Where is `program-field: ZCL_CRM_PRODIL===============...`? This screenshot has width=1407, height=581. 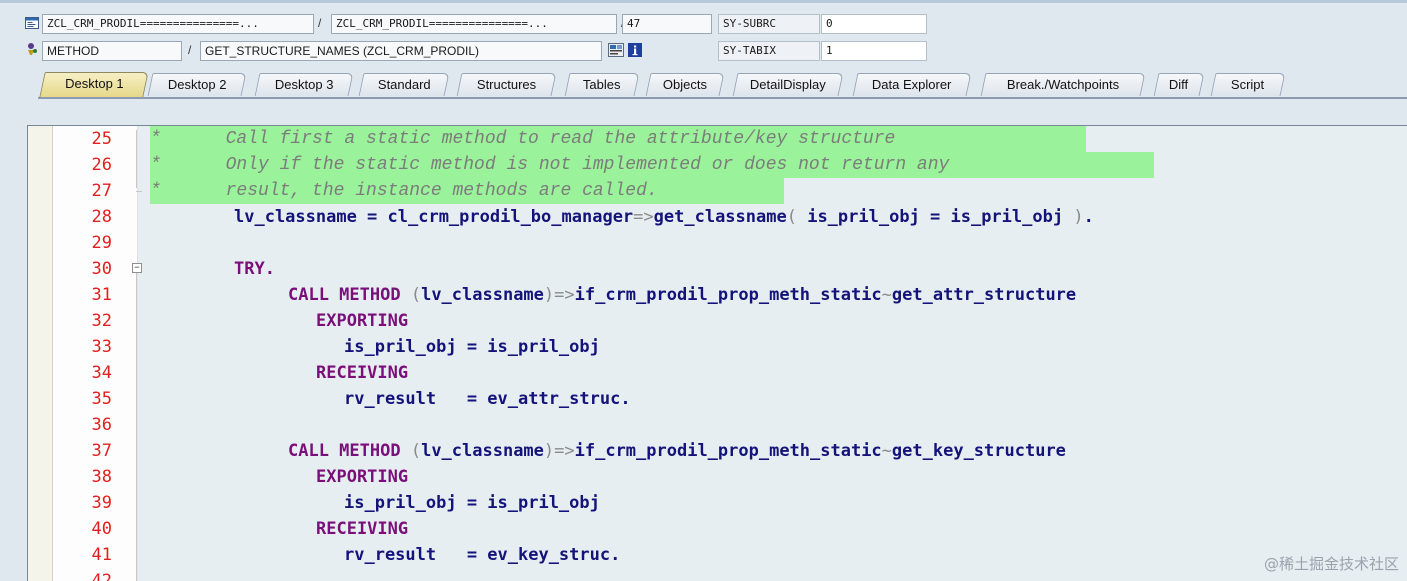
program-field: ZCL_CRM_PRODIL===============... is located at coordinates (178, 24).